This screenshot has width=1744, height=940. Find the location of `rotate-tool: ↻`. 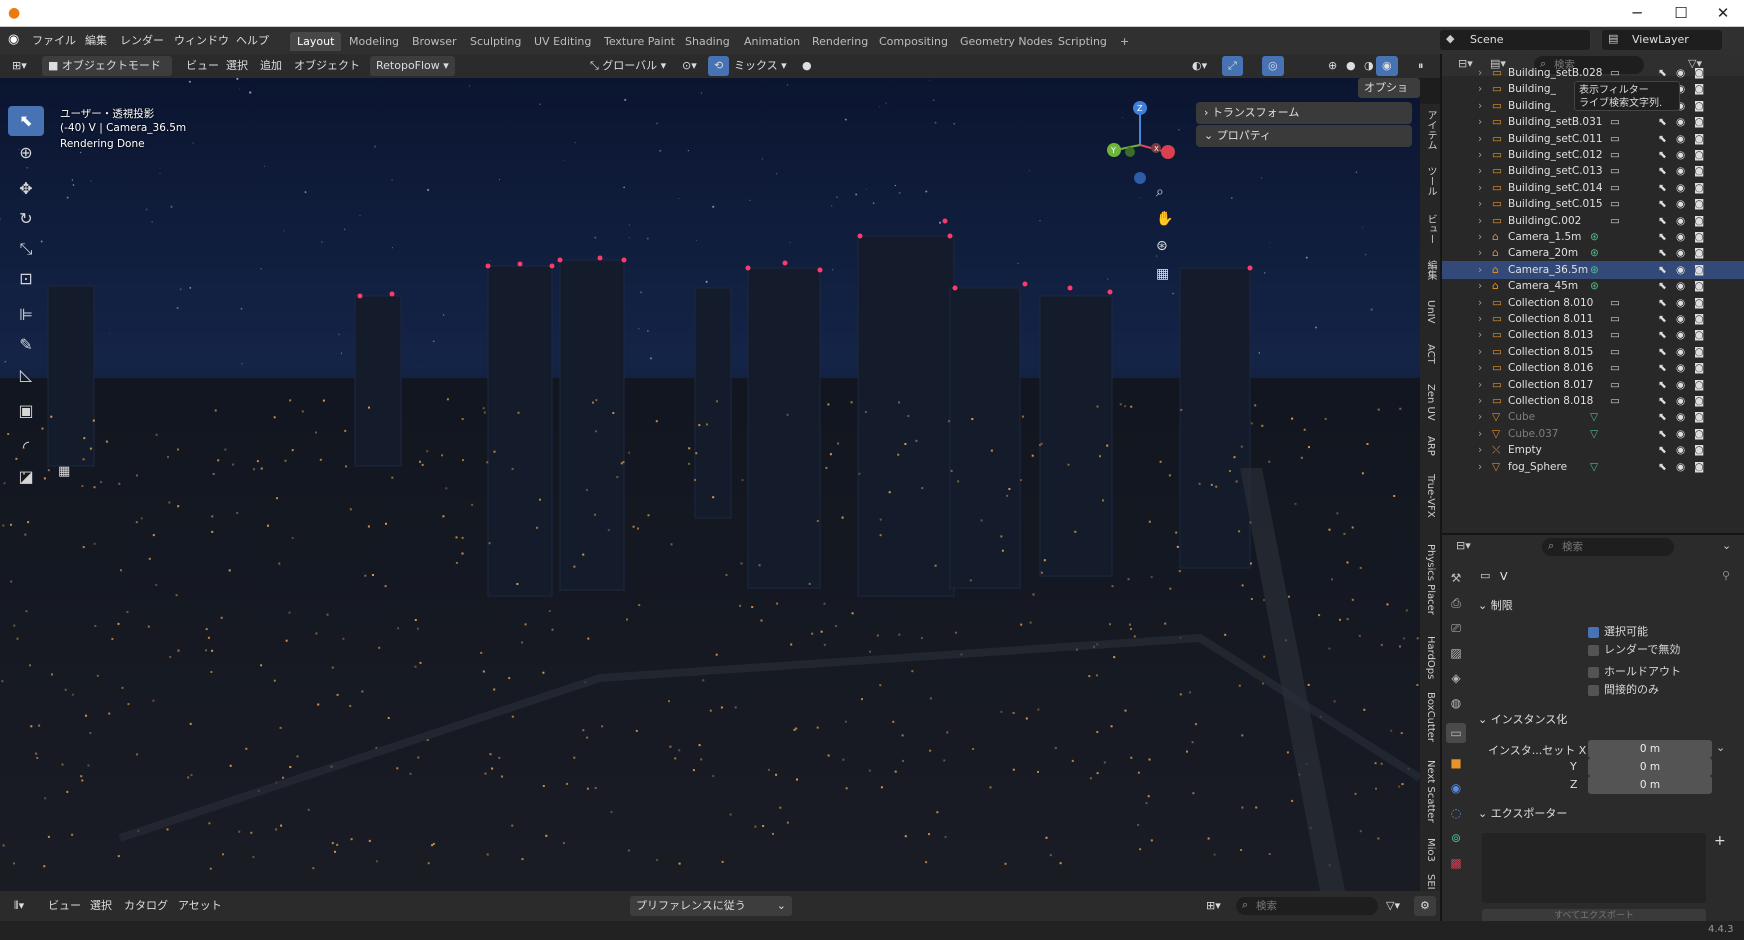

rotate-tool: ↻ is located at coordinates (26, 219).